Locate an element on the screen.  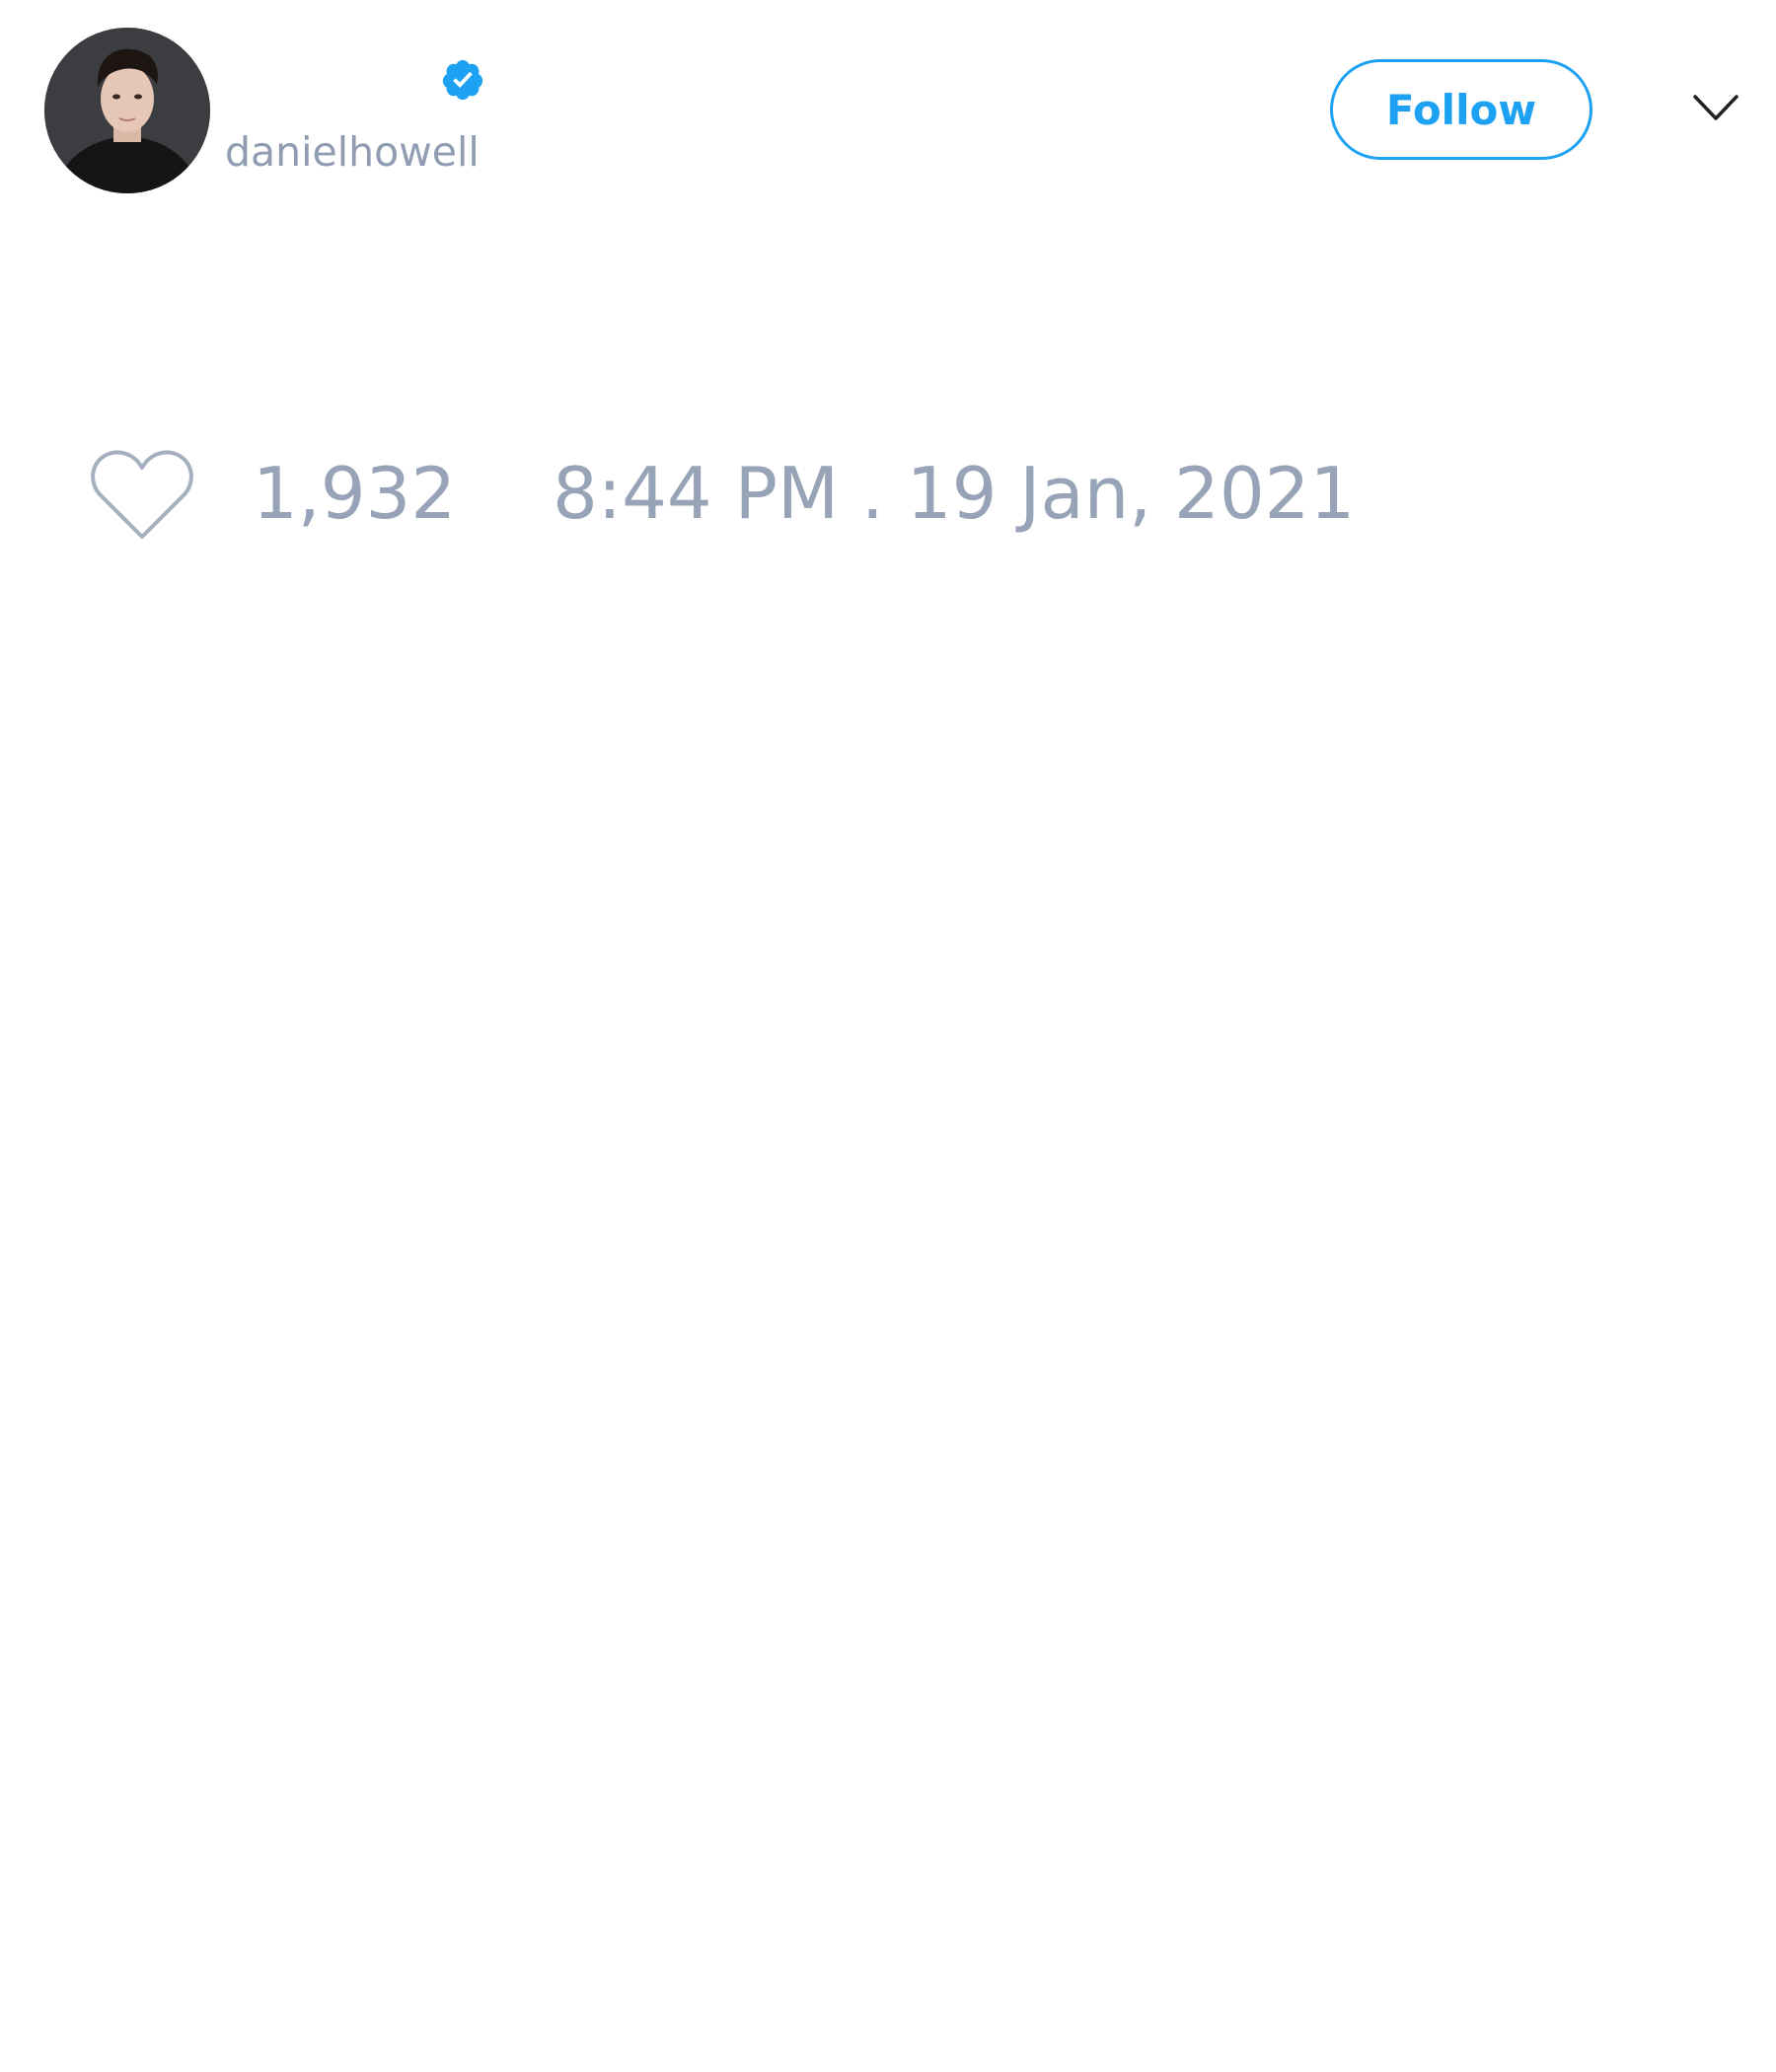
heart-outline-icon is located at coordinates (142, 496).